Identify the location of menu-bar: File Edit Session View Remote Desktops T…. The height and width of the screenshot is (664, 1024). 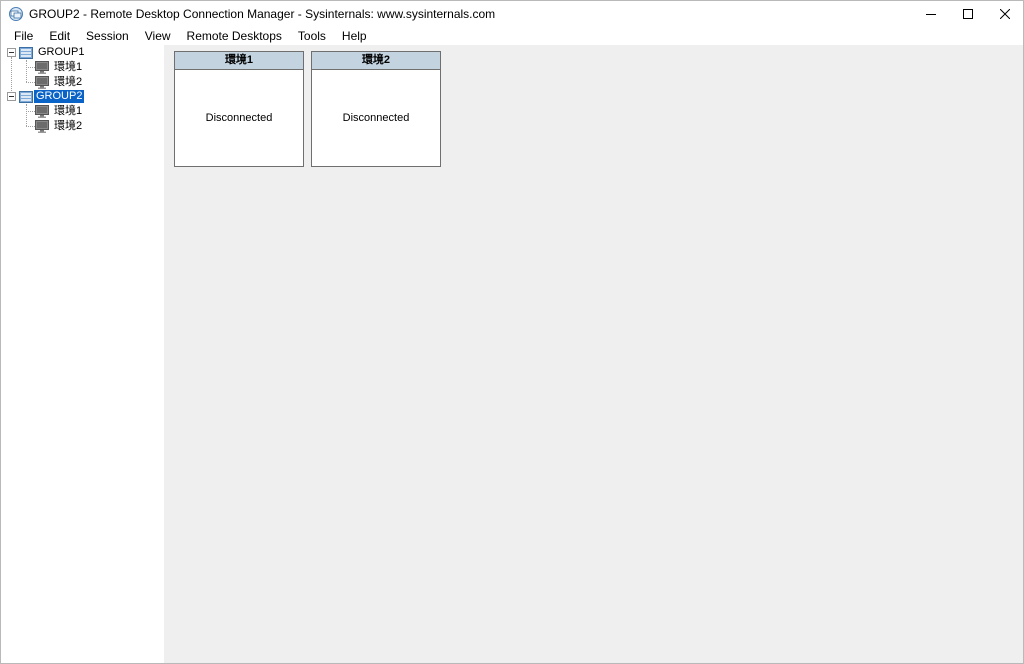
(512, 36).